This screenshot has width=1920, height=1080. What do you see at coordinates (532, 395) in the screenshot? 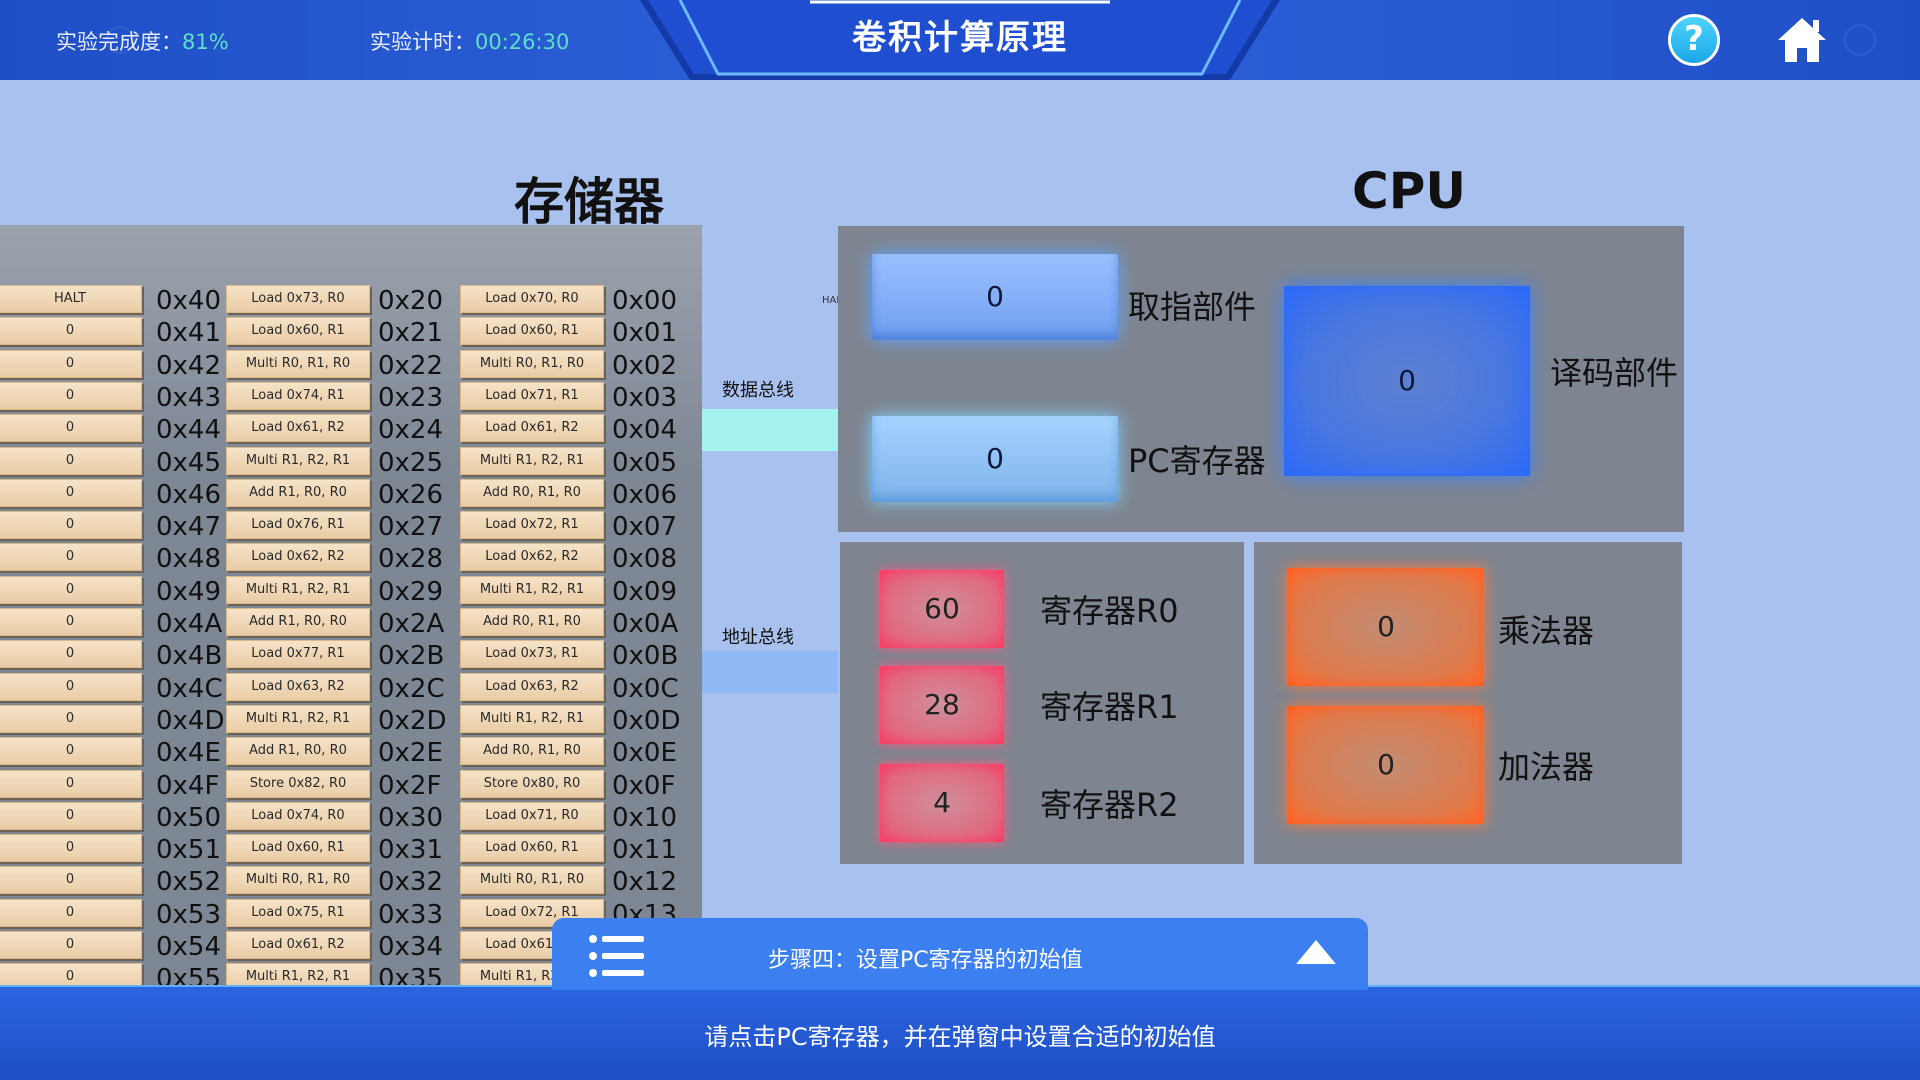
I see `memory-cell: Load 0x71, R1` at bounding box center [532, 395].